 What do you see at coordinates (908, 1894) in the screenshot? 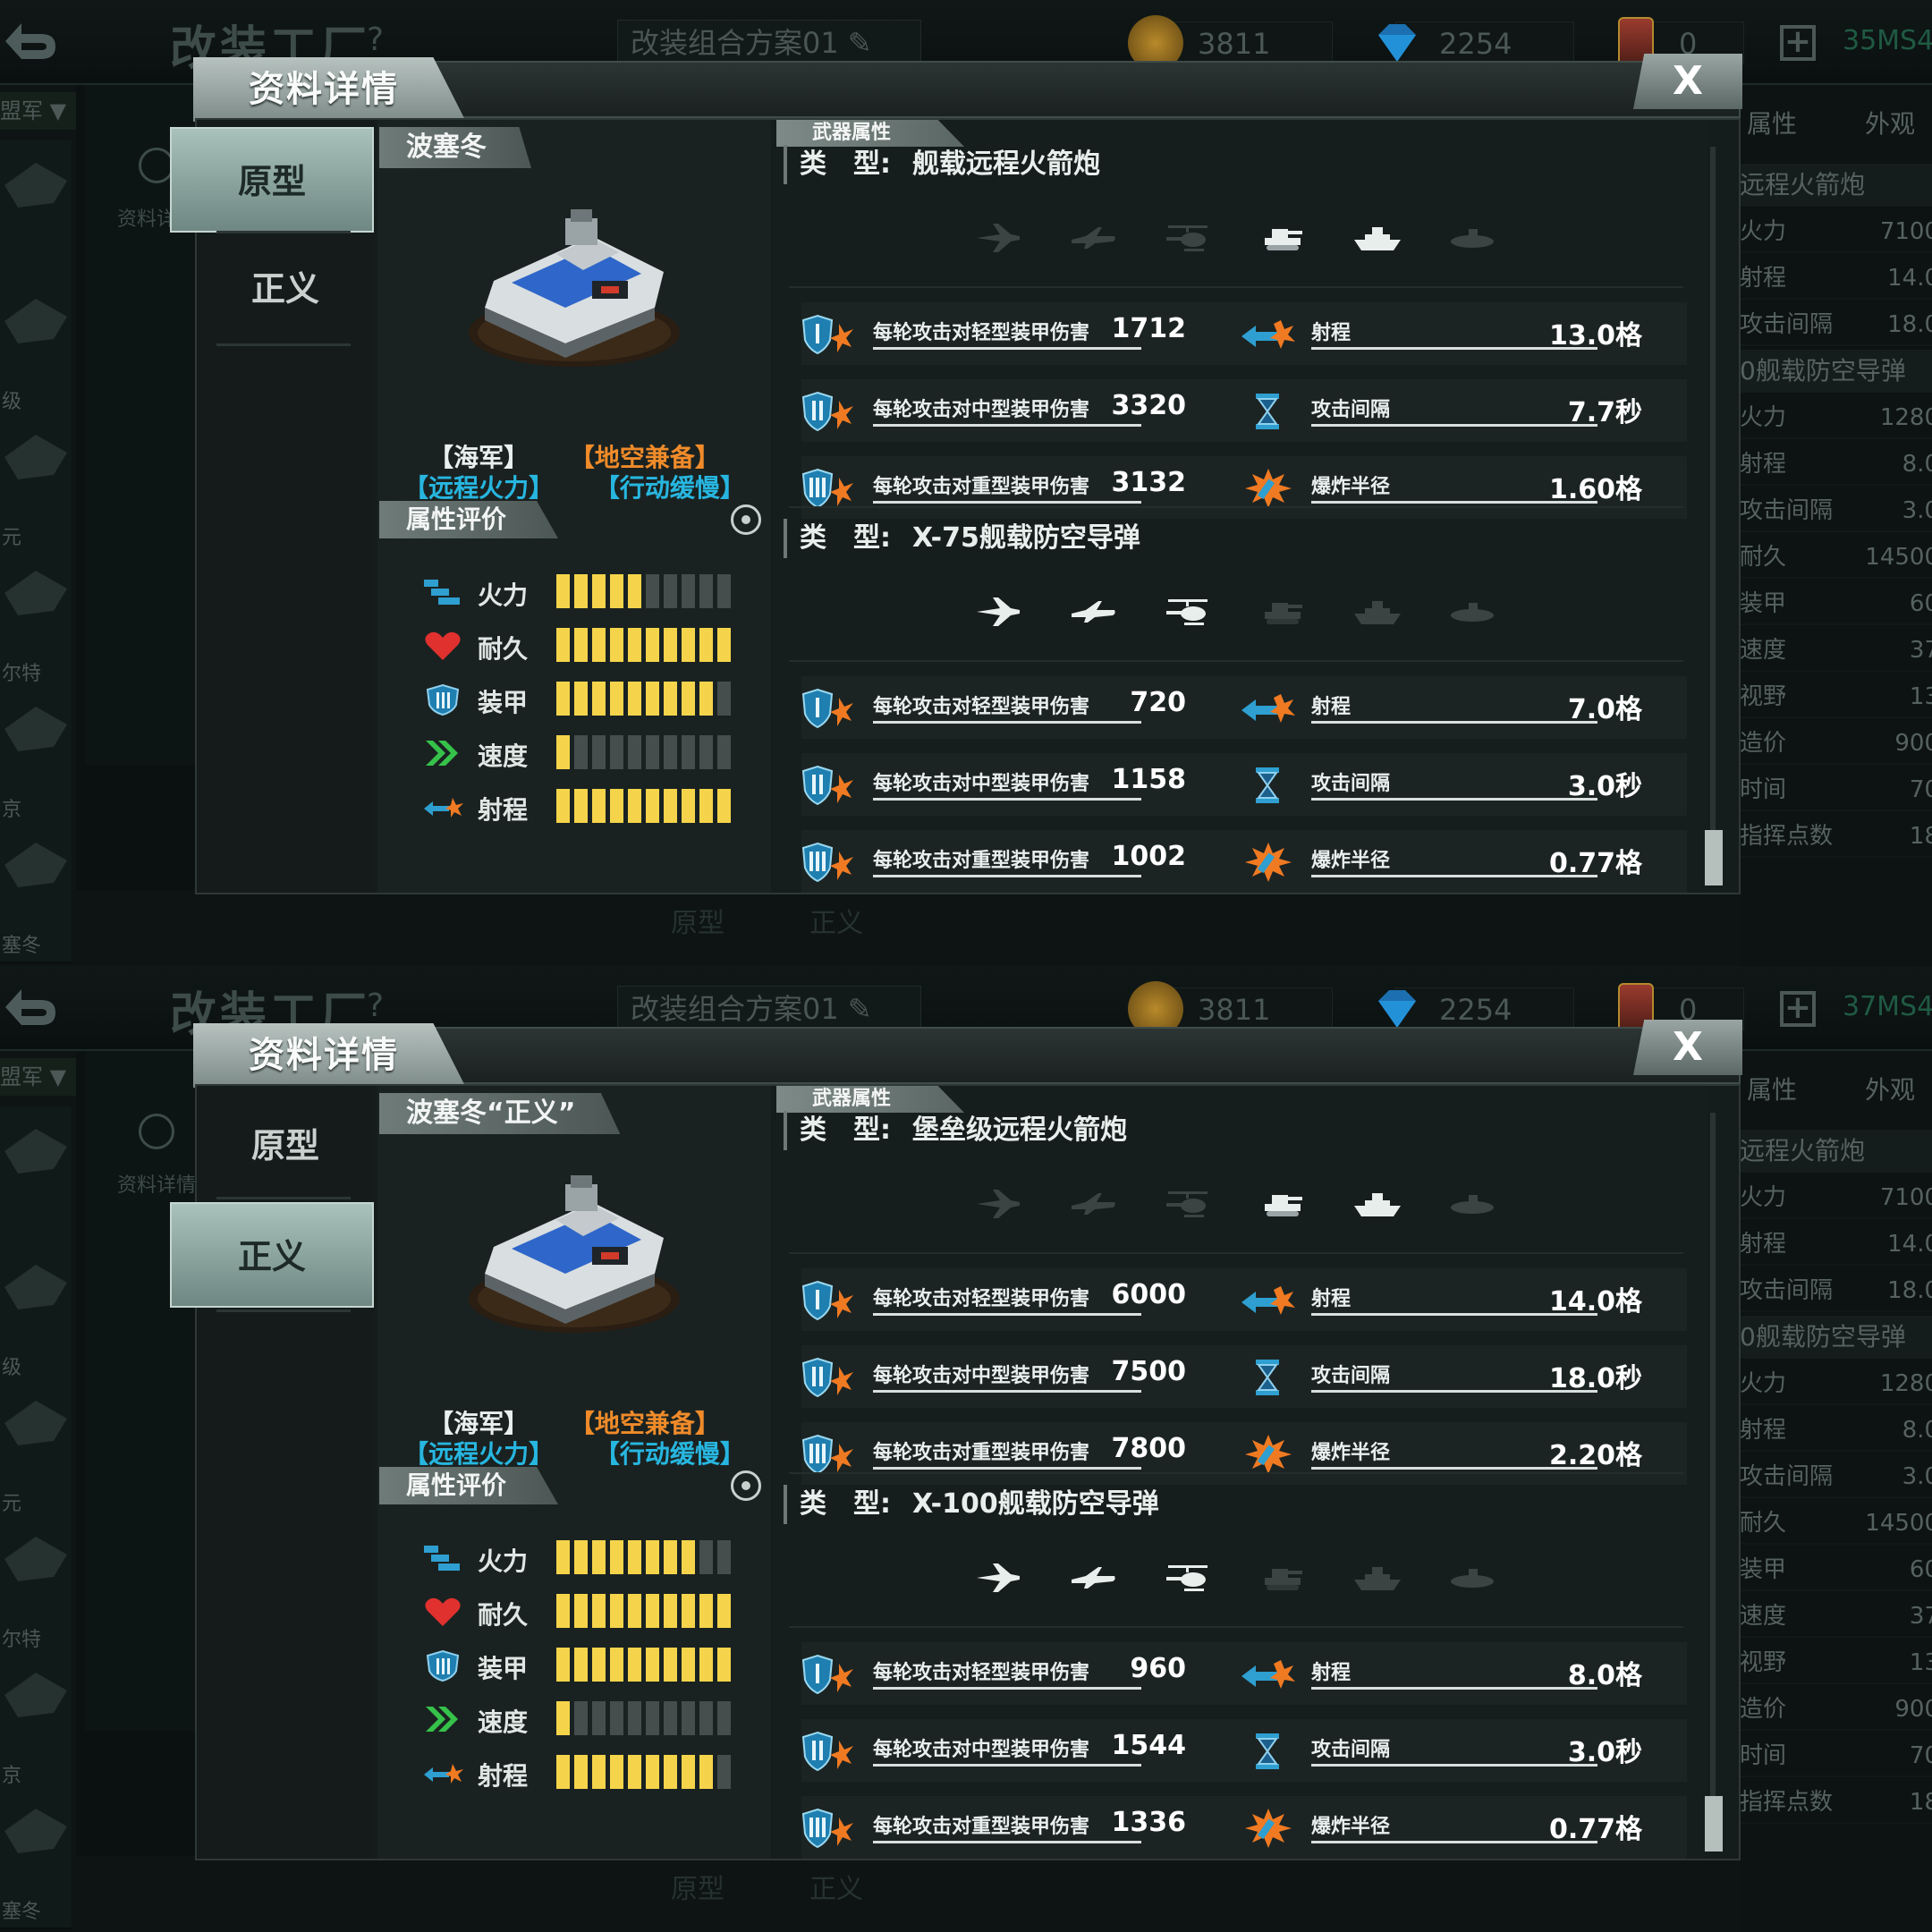
I see `bottom-tabs: 原型 正义` at bounding box center [908, 1894].